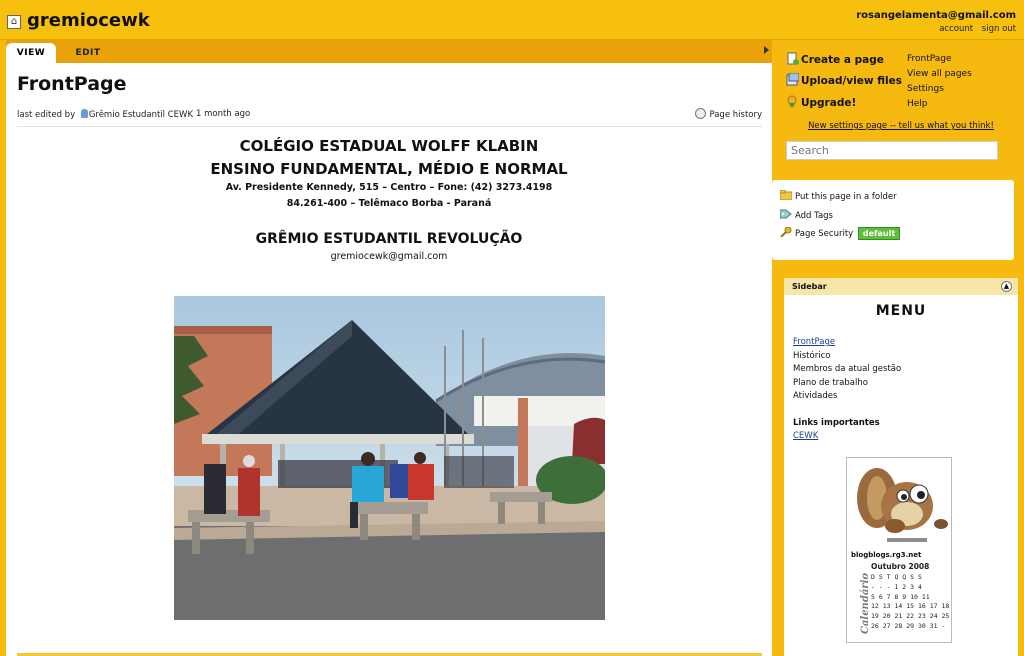 The image size is (1024, 656). Describe the element at coordinates (701, 113) in the screenshot. I see `history-icon` at that location.